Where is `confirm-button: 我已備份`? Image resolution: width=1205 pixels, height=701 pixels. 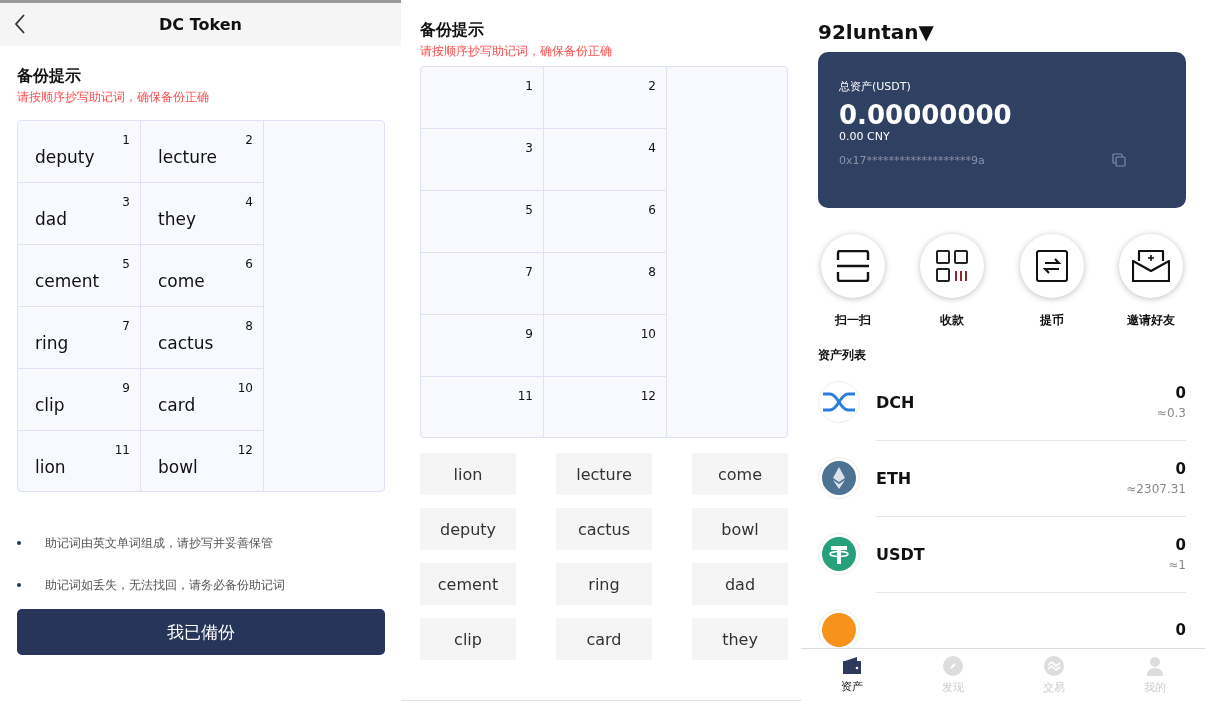 confirm-button: 我已備份 is located at coordinates (201, 632).